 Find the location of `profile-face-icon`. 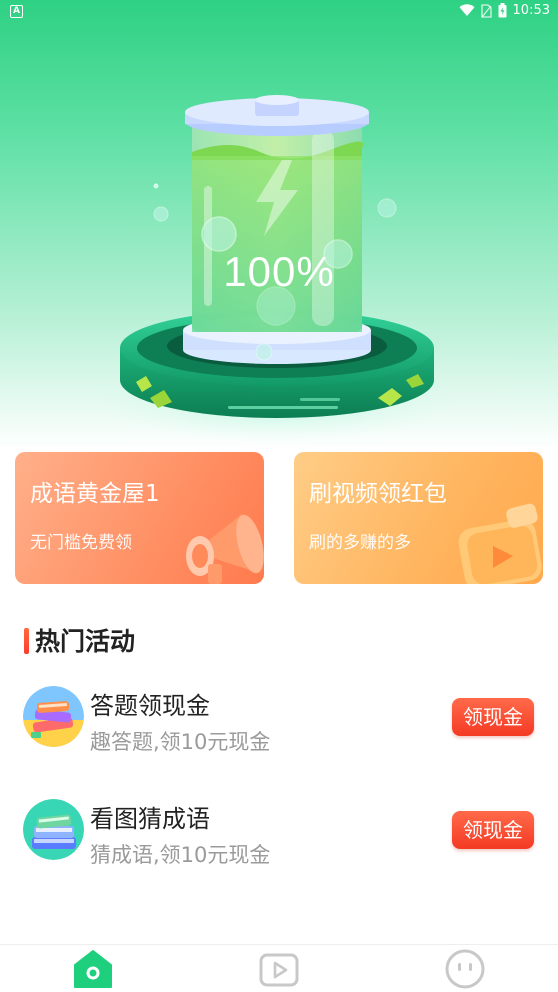

profile-face-icon is located at coordinates (465, 969).